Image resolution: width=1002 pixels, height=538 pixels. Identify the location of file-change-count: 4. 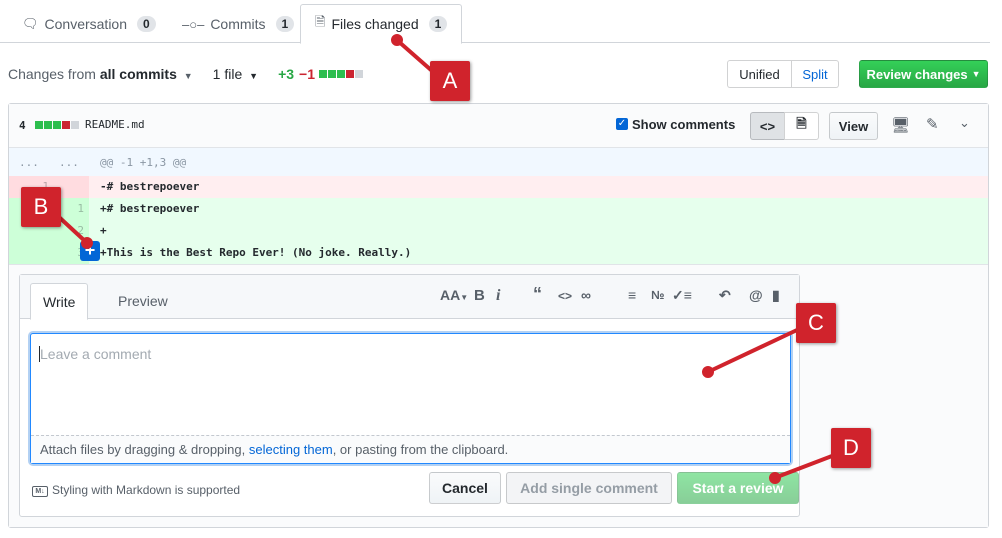
(22, 125).